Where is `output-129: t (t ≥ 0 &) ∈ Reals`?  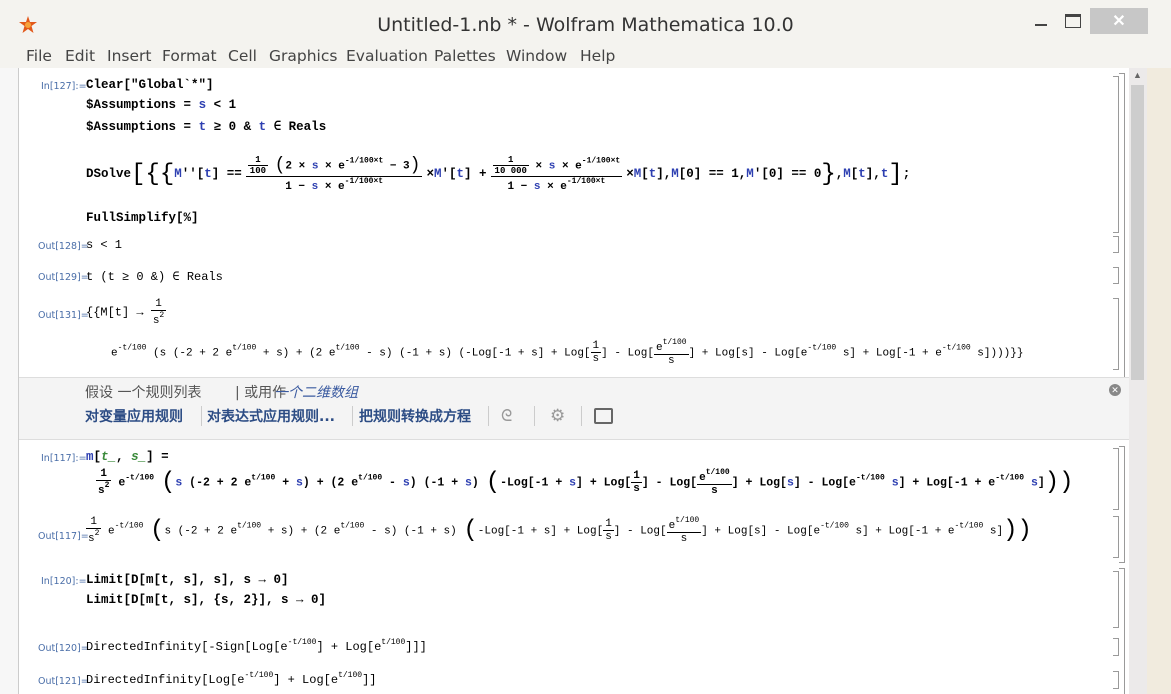
output-129: t (t ≥ 0 &) ∈ Reals is located at coordinates (154, 277).